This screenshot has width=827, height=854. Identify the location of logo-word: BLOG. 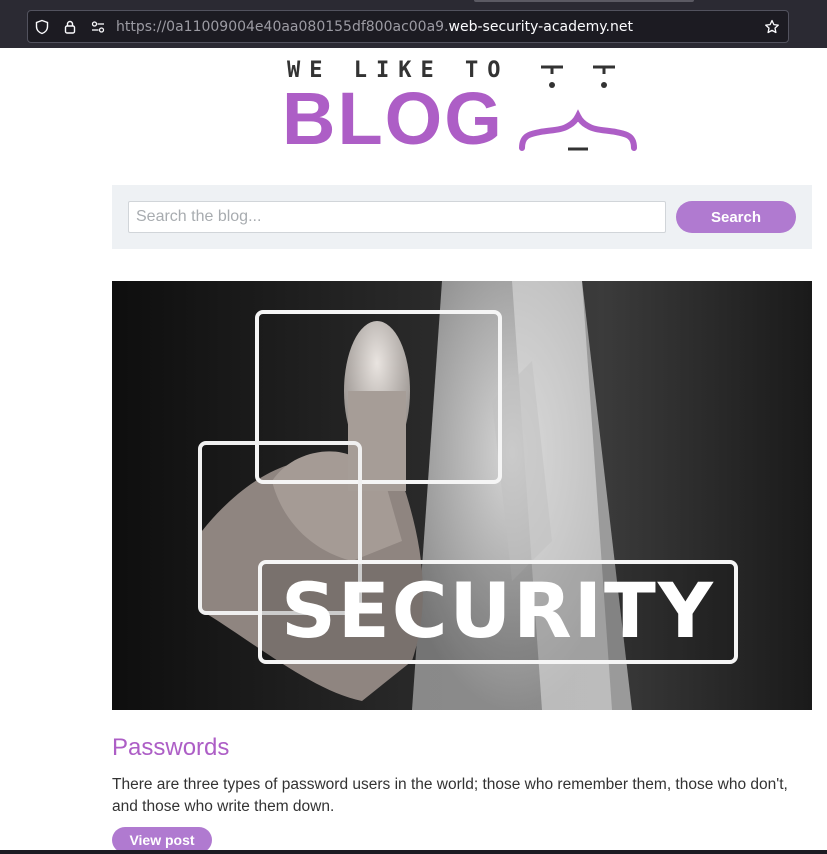
(393, 118).